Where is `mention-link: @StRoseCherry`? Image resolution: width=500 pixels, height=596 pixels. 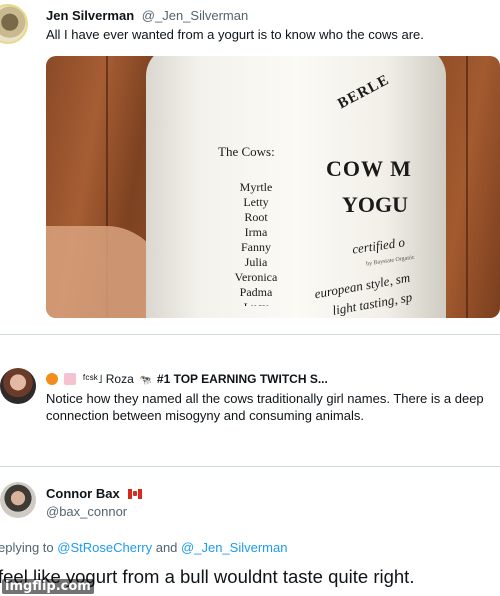 mention-link: @StRoseCherry is located at coordinates (104, 547).